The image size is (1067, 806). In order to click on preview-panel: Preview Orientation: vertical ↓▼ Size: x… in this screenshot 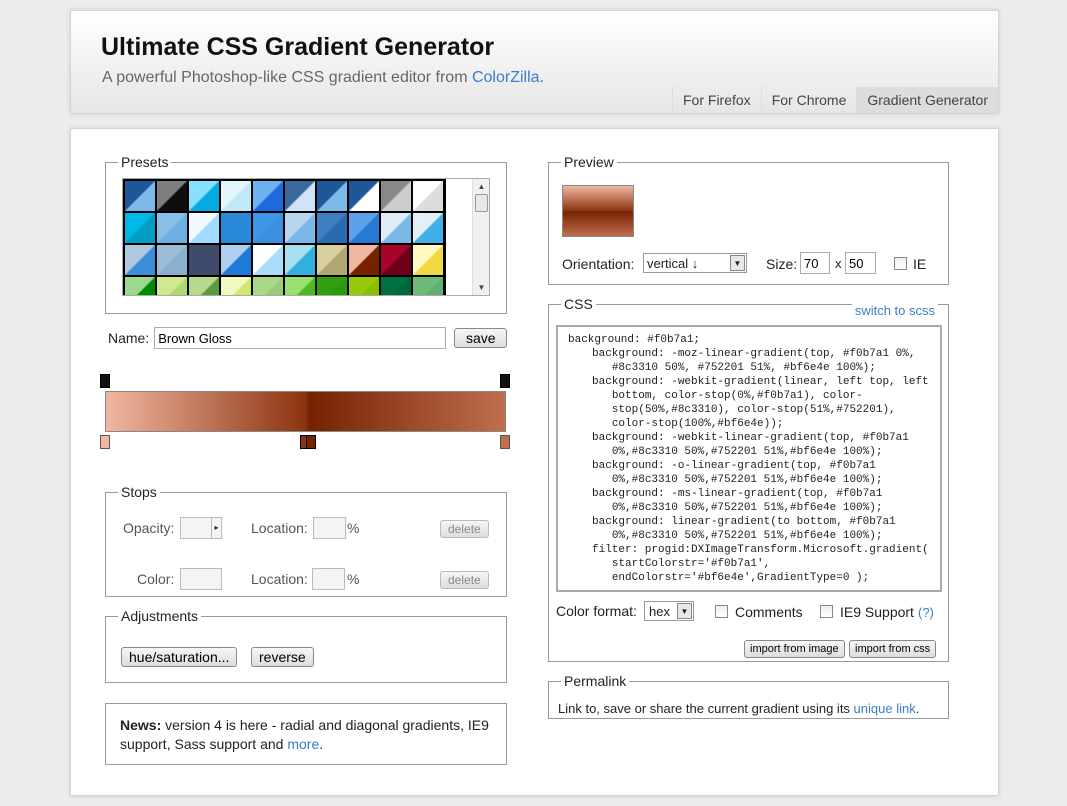, I will do `click(748, 219)`.